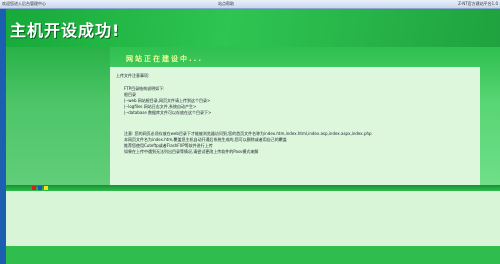  Describe the element at coordinates (144, 88) in the screenshot. I see `notice-line: FTP目录结构说明如下:` at that location.